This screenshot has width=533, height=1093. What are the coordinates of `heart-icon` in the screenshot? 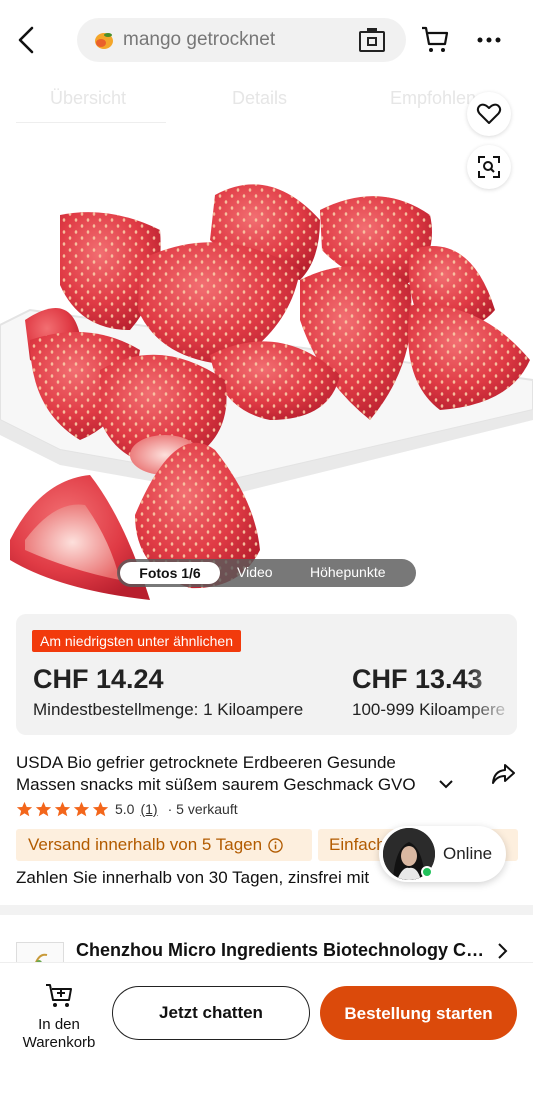 It's located at (489, 113).